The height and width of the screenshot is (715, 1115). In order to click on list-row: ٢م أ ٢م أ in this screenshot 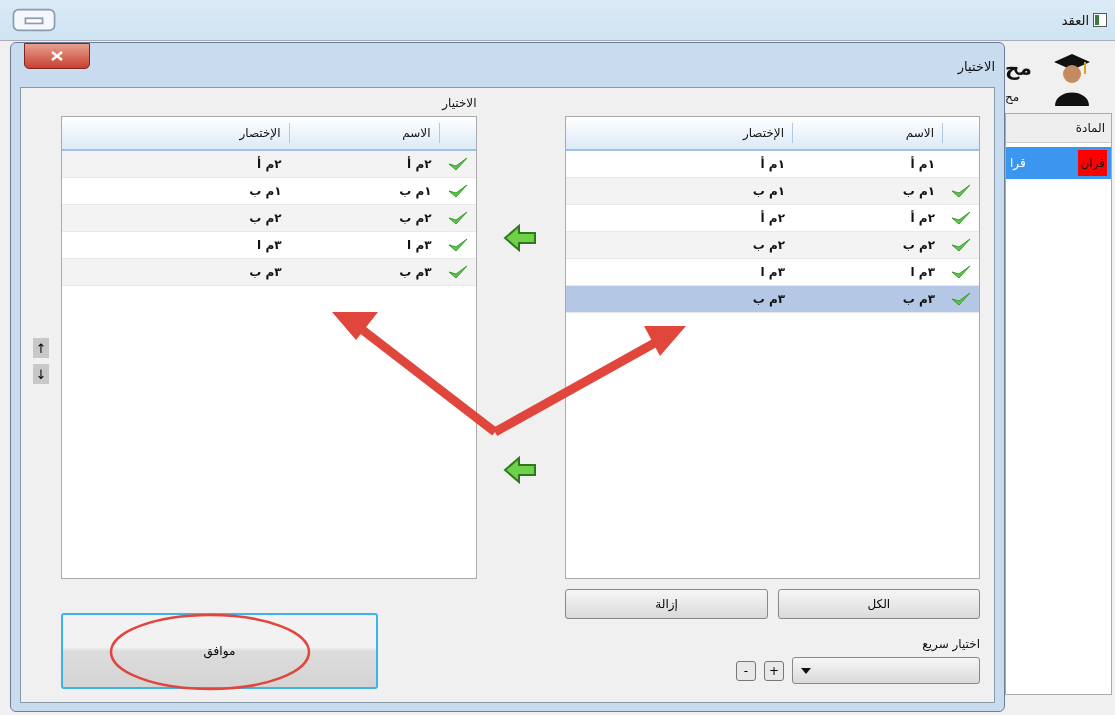, I will do `click(268, 164)`.